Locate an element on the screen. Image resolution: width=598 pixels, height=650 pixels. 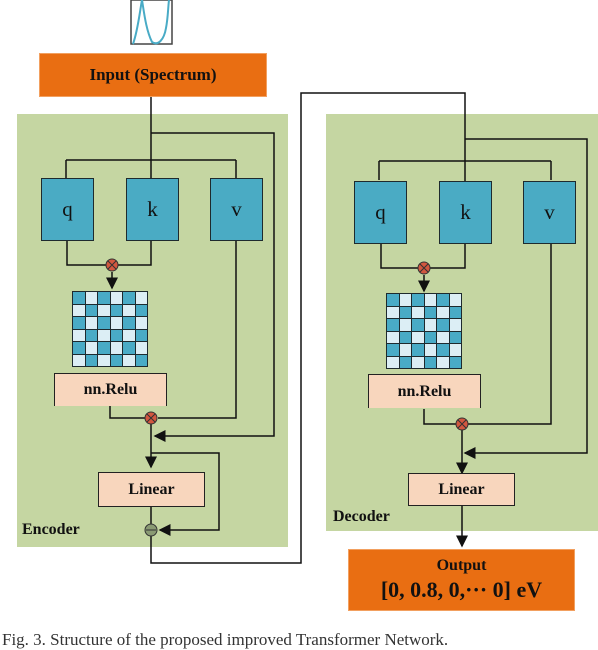
encoder-residual-node is located at coordinates (151, 530).